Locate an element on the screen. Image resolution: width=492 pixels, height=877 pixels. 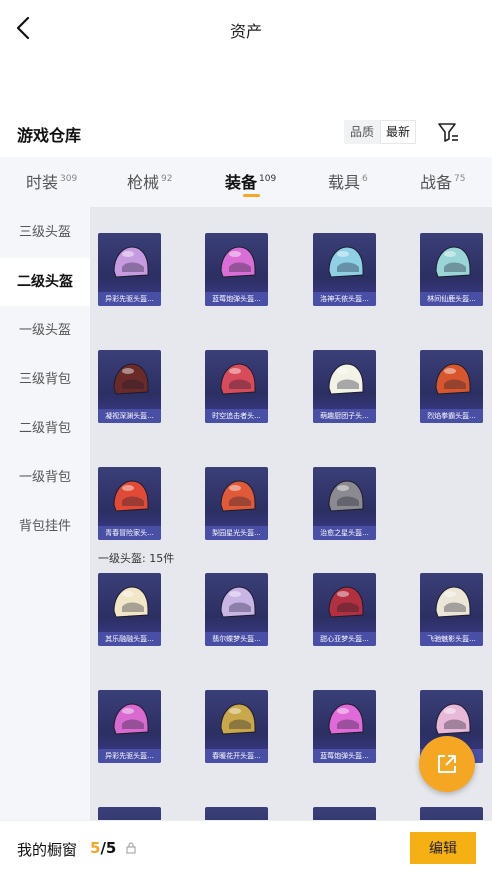
share-external-icon is located at coordinates (447, 764).